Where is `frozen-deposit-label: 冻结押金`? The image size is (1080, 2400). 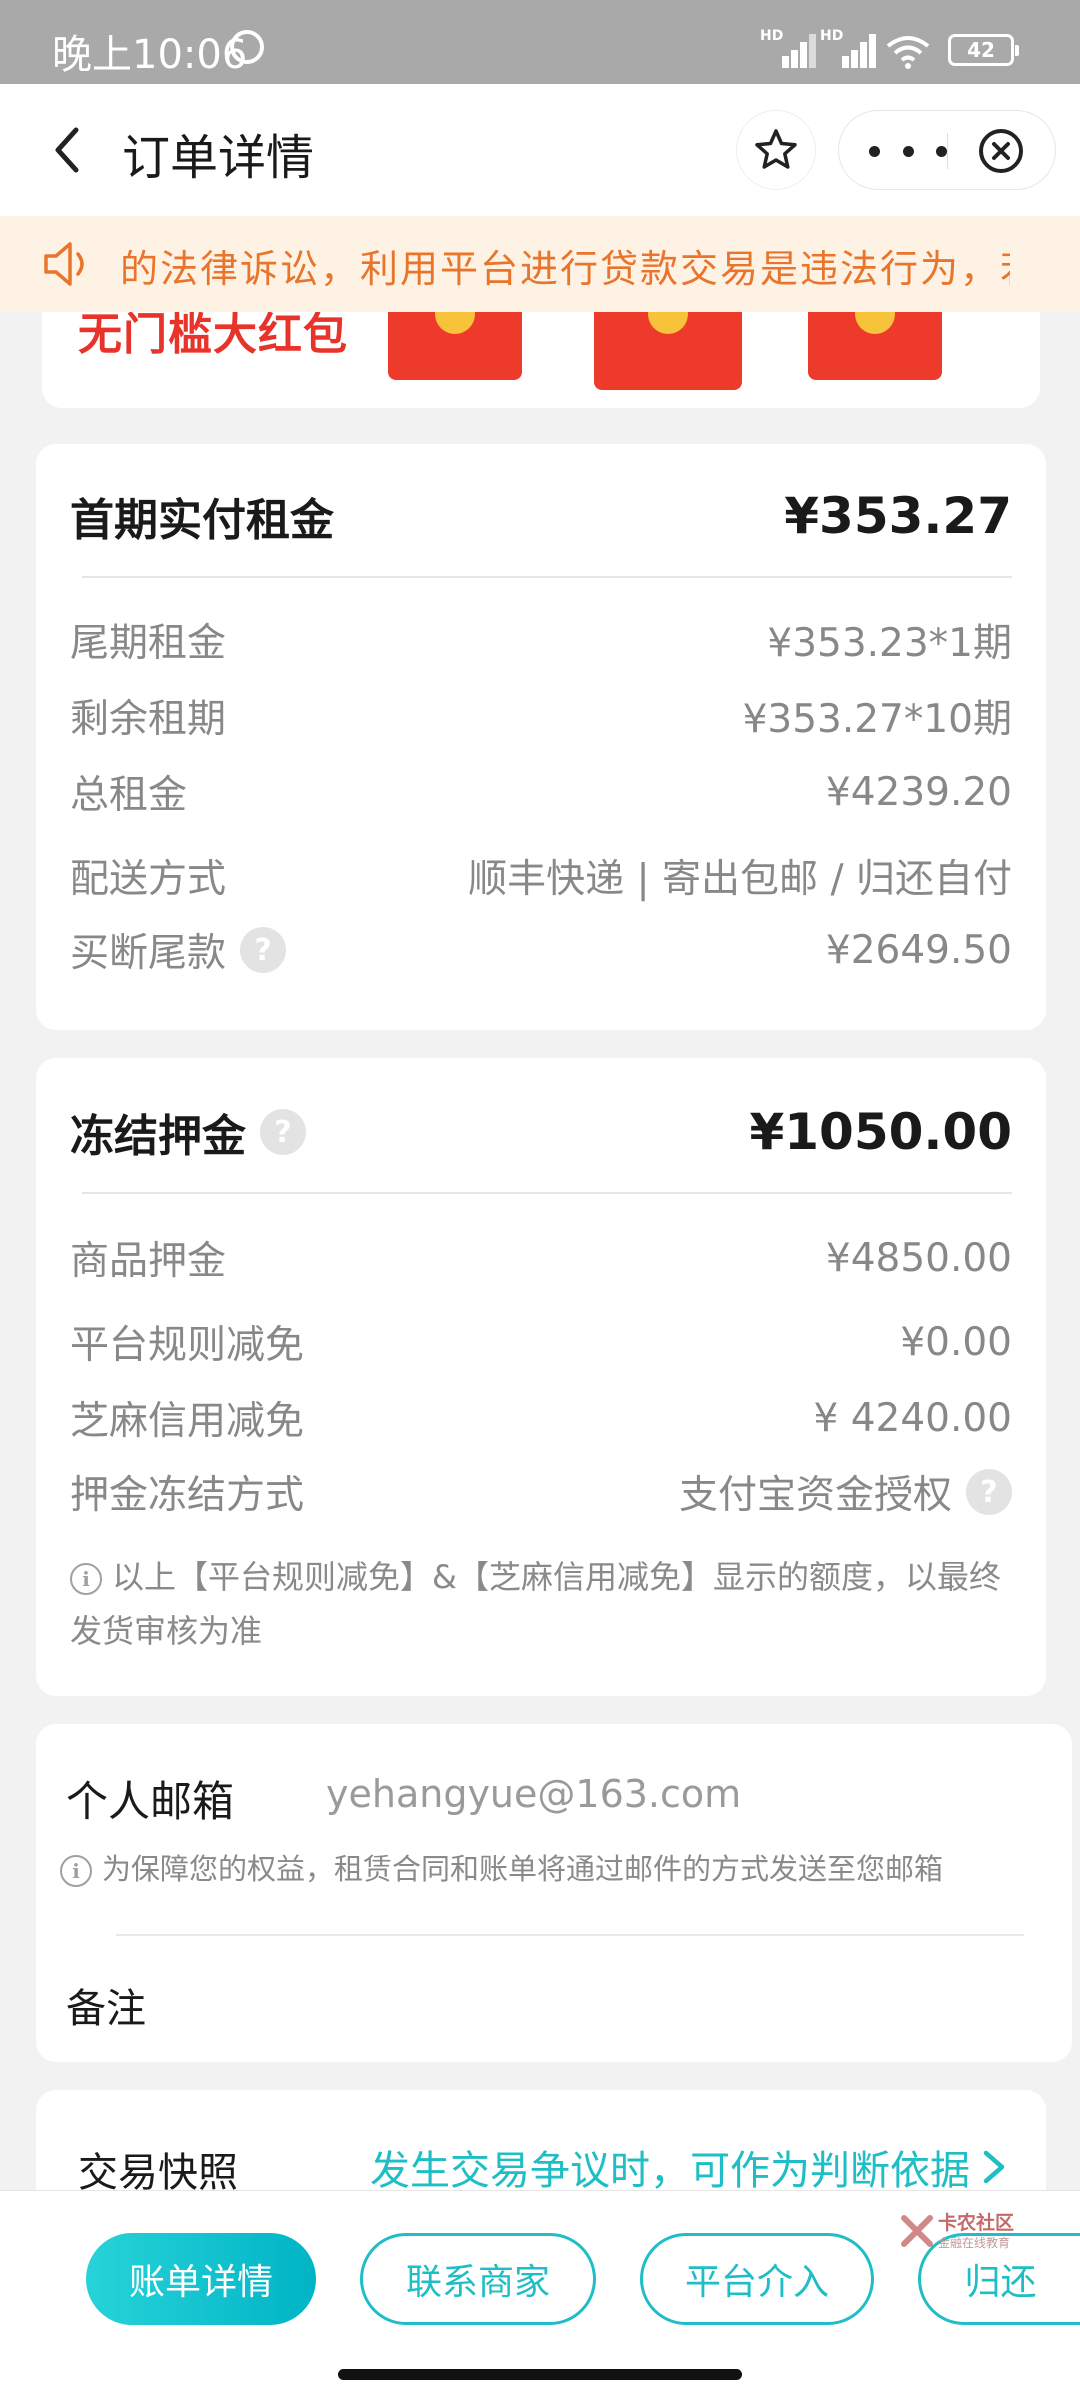 frozen-deposit-label: 冻结押金 is located at coordinates (158, 1136).